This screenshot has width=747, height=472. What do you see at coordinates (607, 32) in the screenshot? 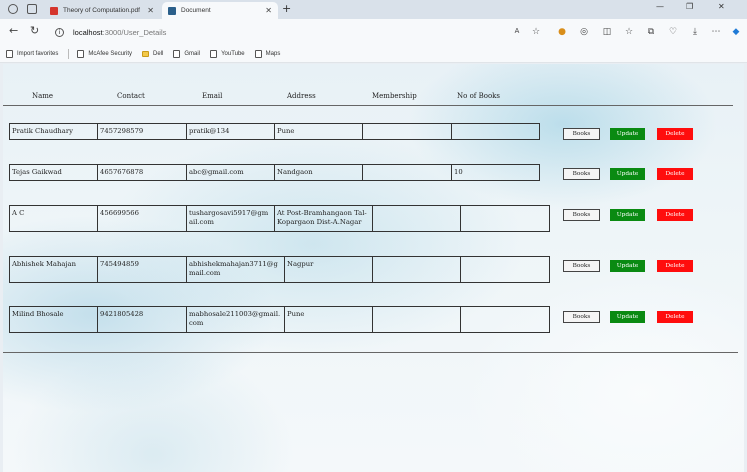
I see `split-screen-icon: ◫` at bounding box center [607, 32].